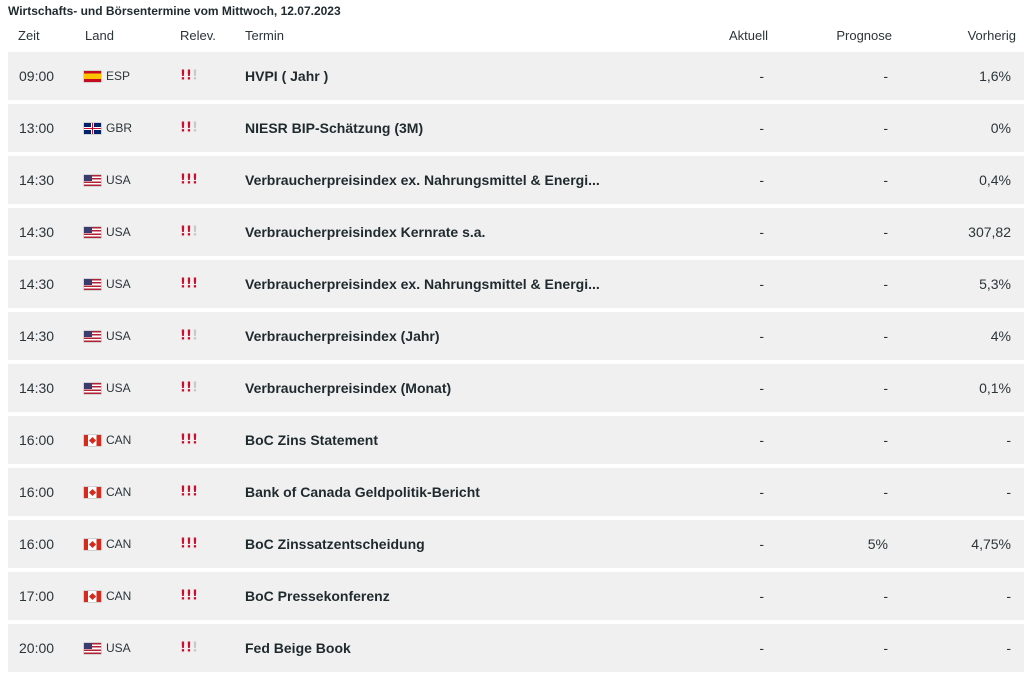  What do you see at coordinates (991, 544) in the screenshot?
I see `event-vorherig: 4,75%` at bounding box center [991, 544].